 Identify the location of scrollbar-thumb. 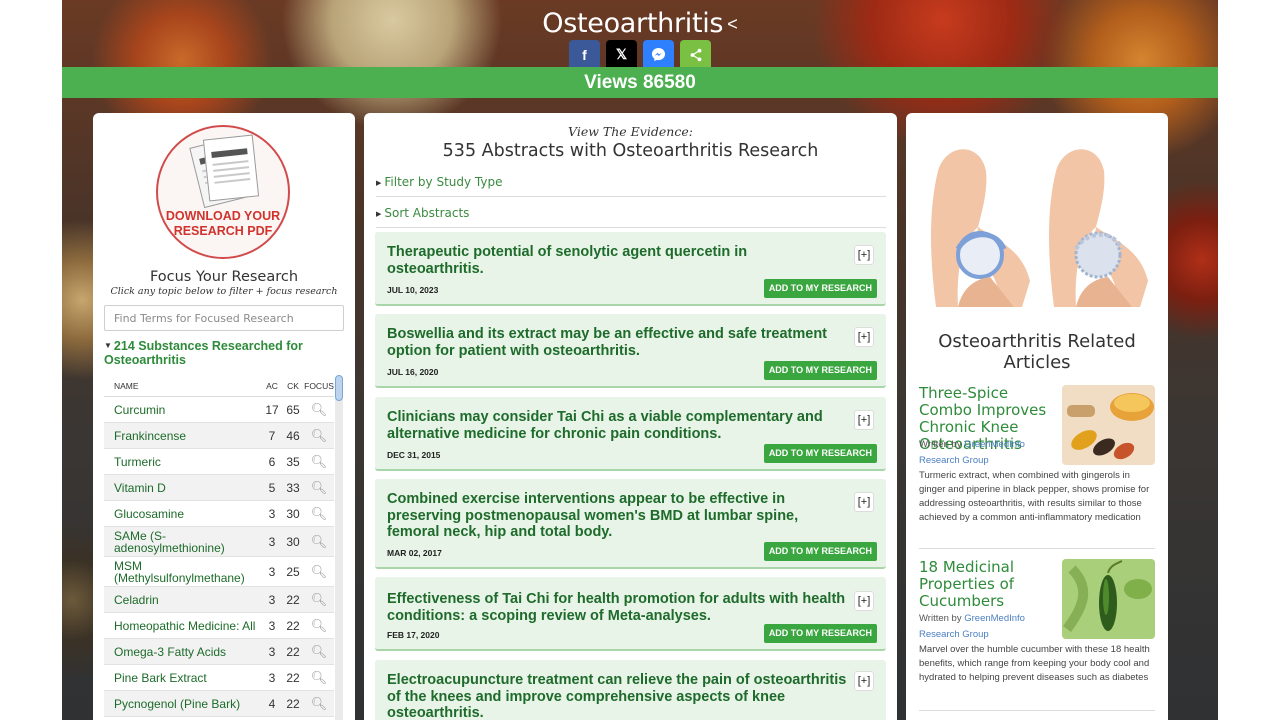
(339, 388).